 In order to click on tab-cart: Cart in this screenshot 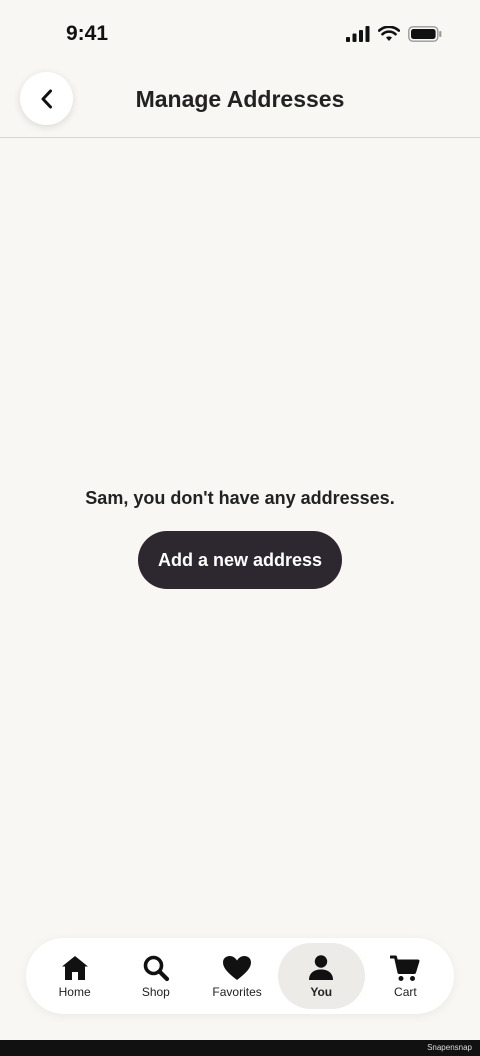, I will do `click(405, 976)`.